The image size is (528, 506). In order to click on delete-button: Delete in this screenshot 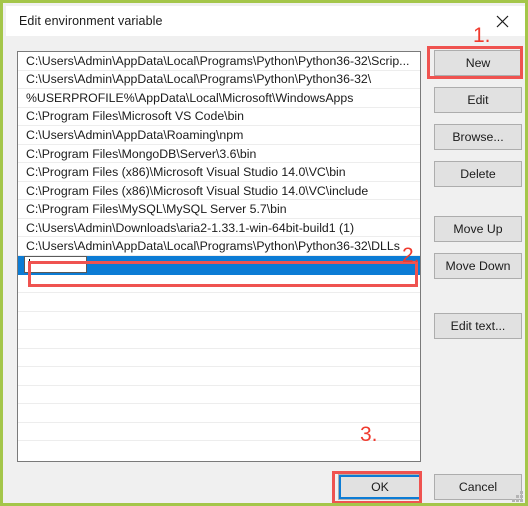, I will do `click(478, 174)`.